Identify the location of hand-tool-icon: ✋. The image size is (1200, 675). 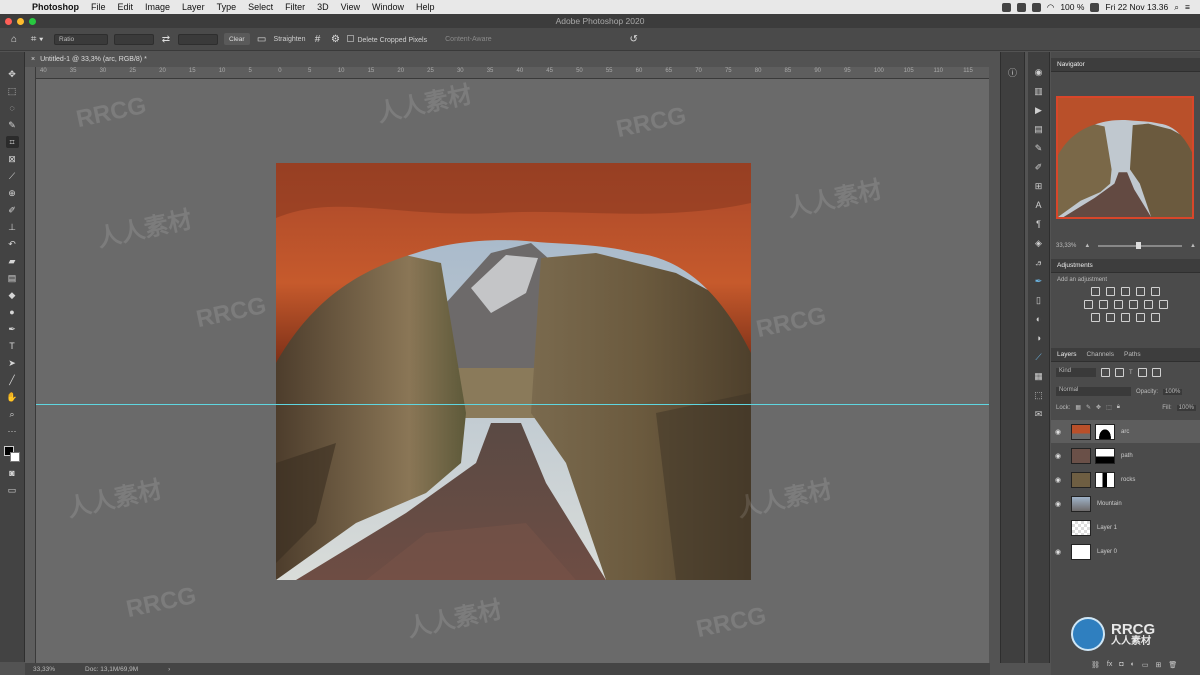
(12, 397).